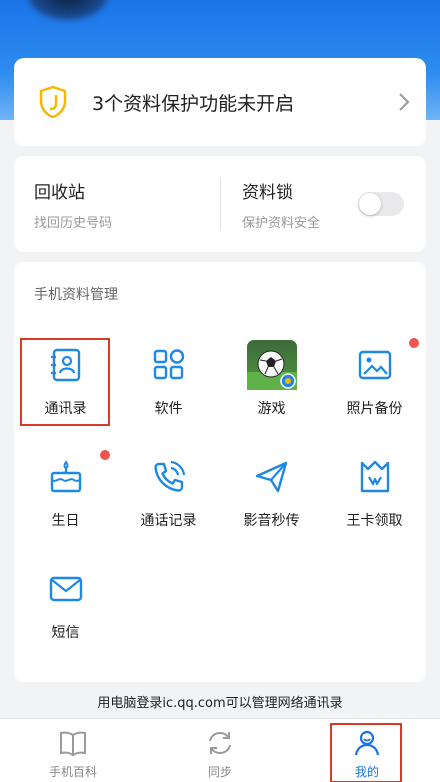  I want to click on grid-item-label: 通话记录, so click(168, 521).